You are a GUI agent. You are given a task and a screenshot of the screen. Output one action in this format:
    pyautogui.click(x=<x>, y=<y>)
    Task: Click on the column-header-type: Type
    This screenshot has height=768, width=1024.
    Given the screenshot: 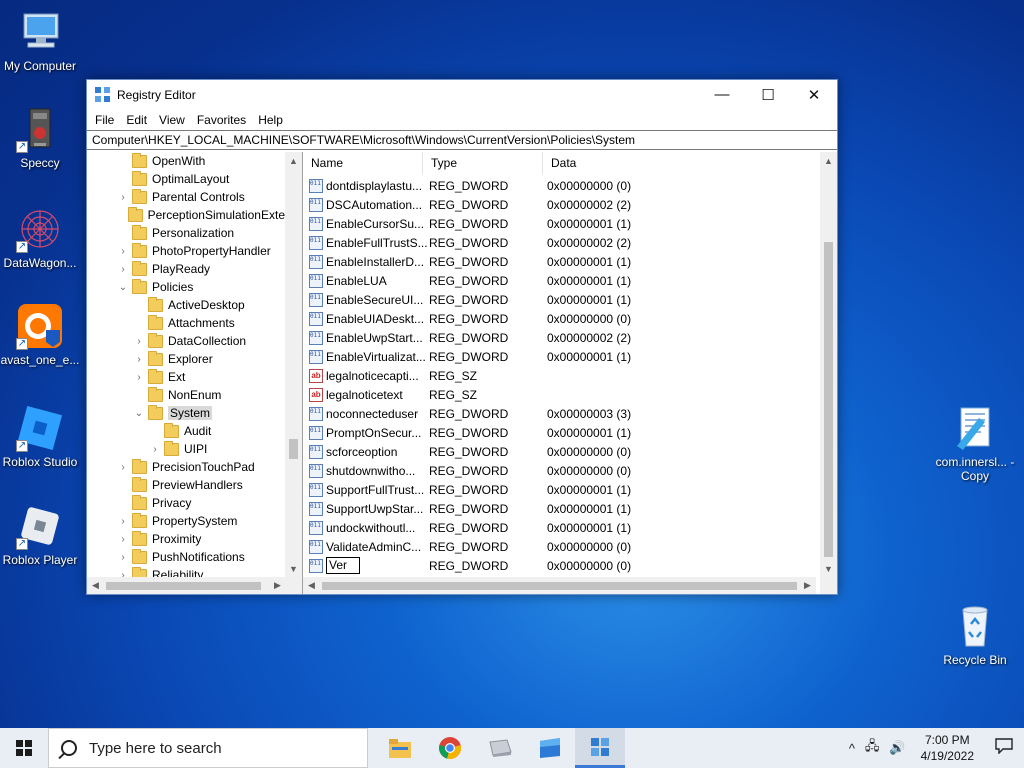 What is the action you would take?
    pyautogui.click(x=483, y=163)
    